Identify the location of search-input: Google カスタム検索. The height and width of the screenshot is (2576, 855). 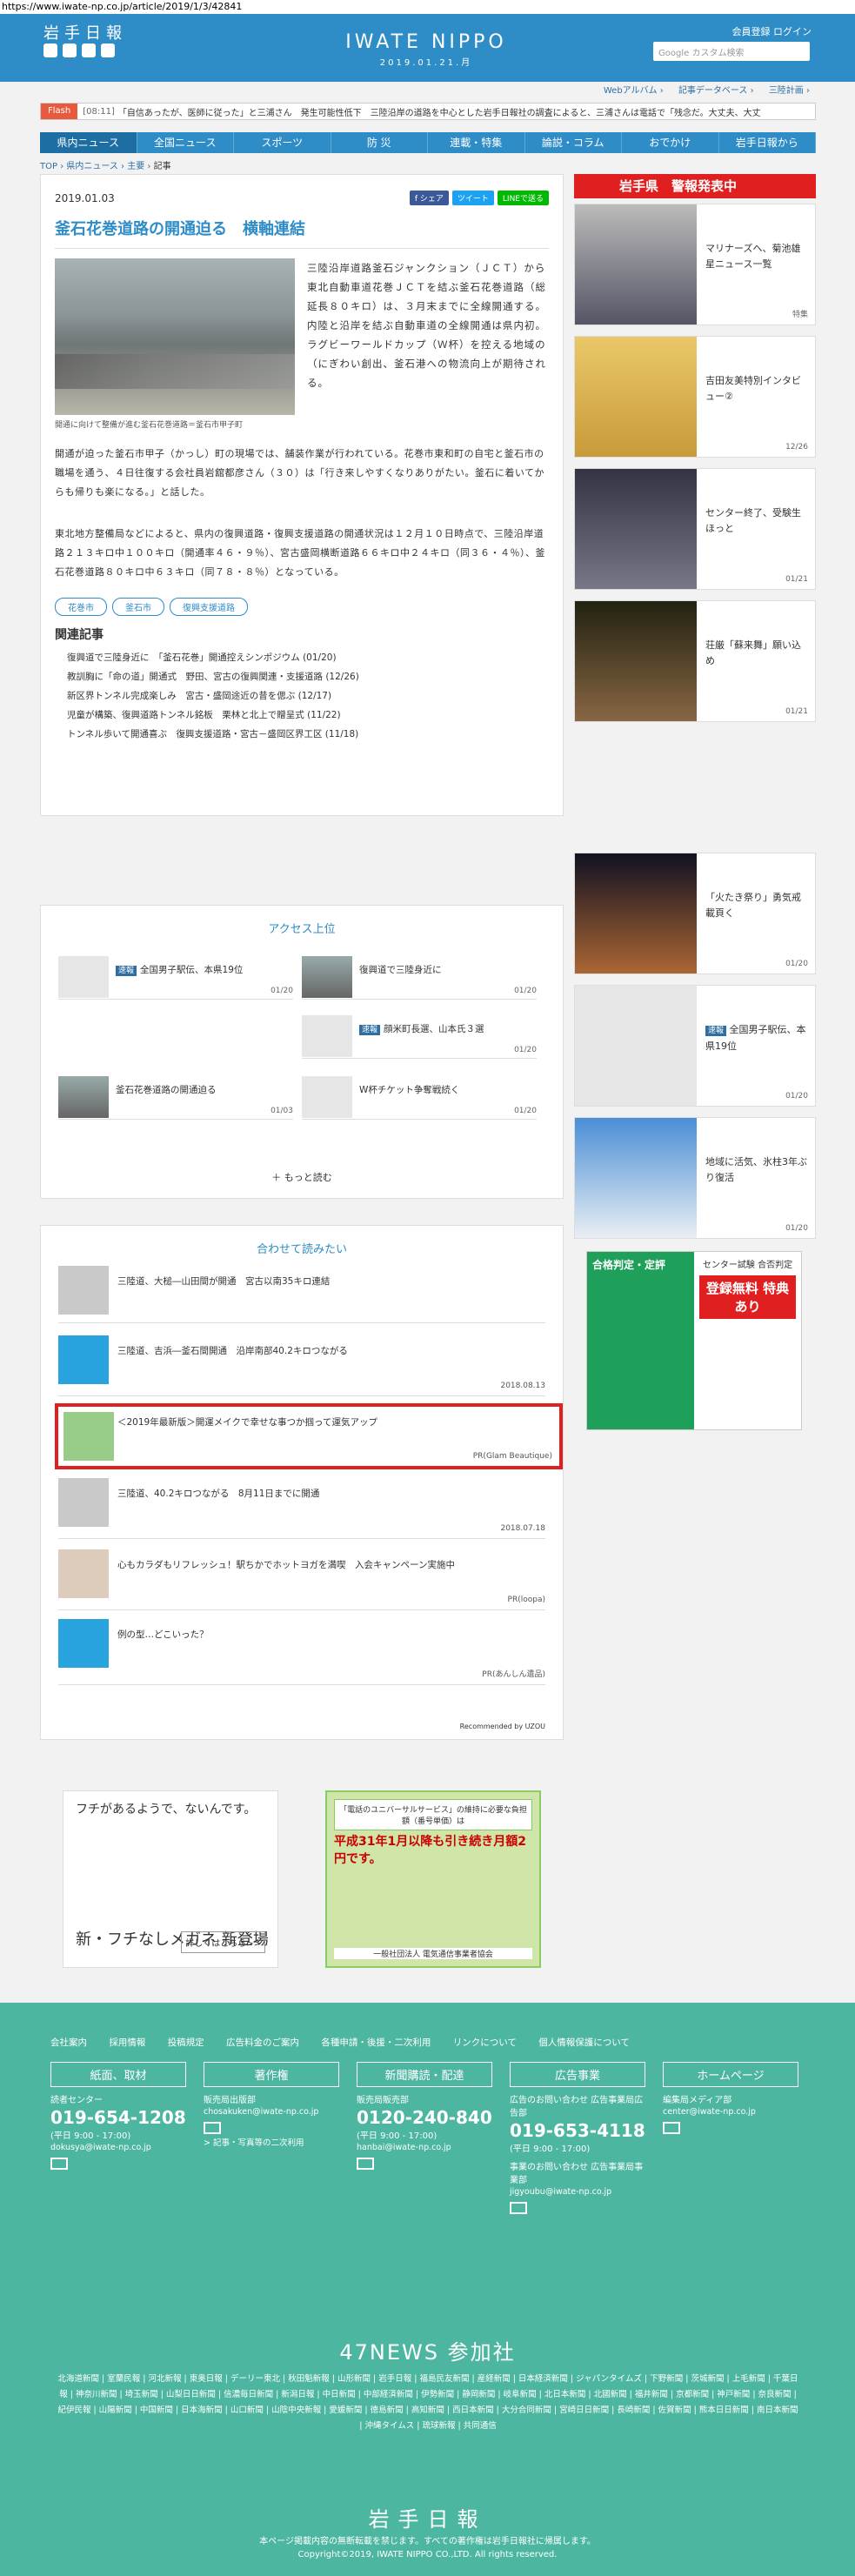
(731, 51).